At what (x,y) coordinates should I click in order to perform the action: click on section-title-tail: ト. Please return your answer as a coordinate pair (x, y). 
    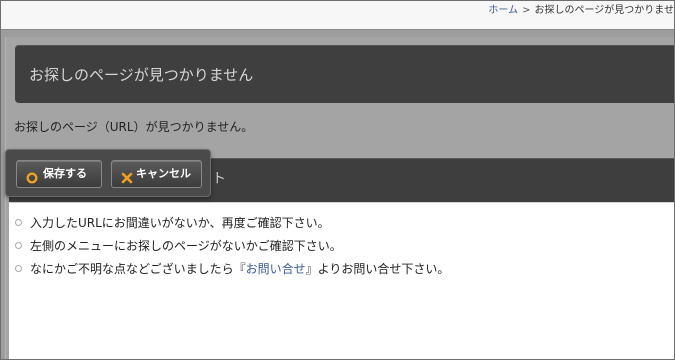
    Looking at the image, I should click on (219, 179).